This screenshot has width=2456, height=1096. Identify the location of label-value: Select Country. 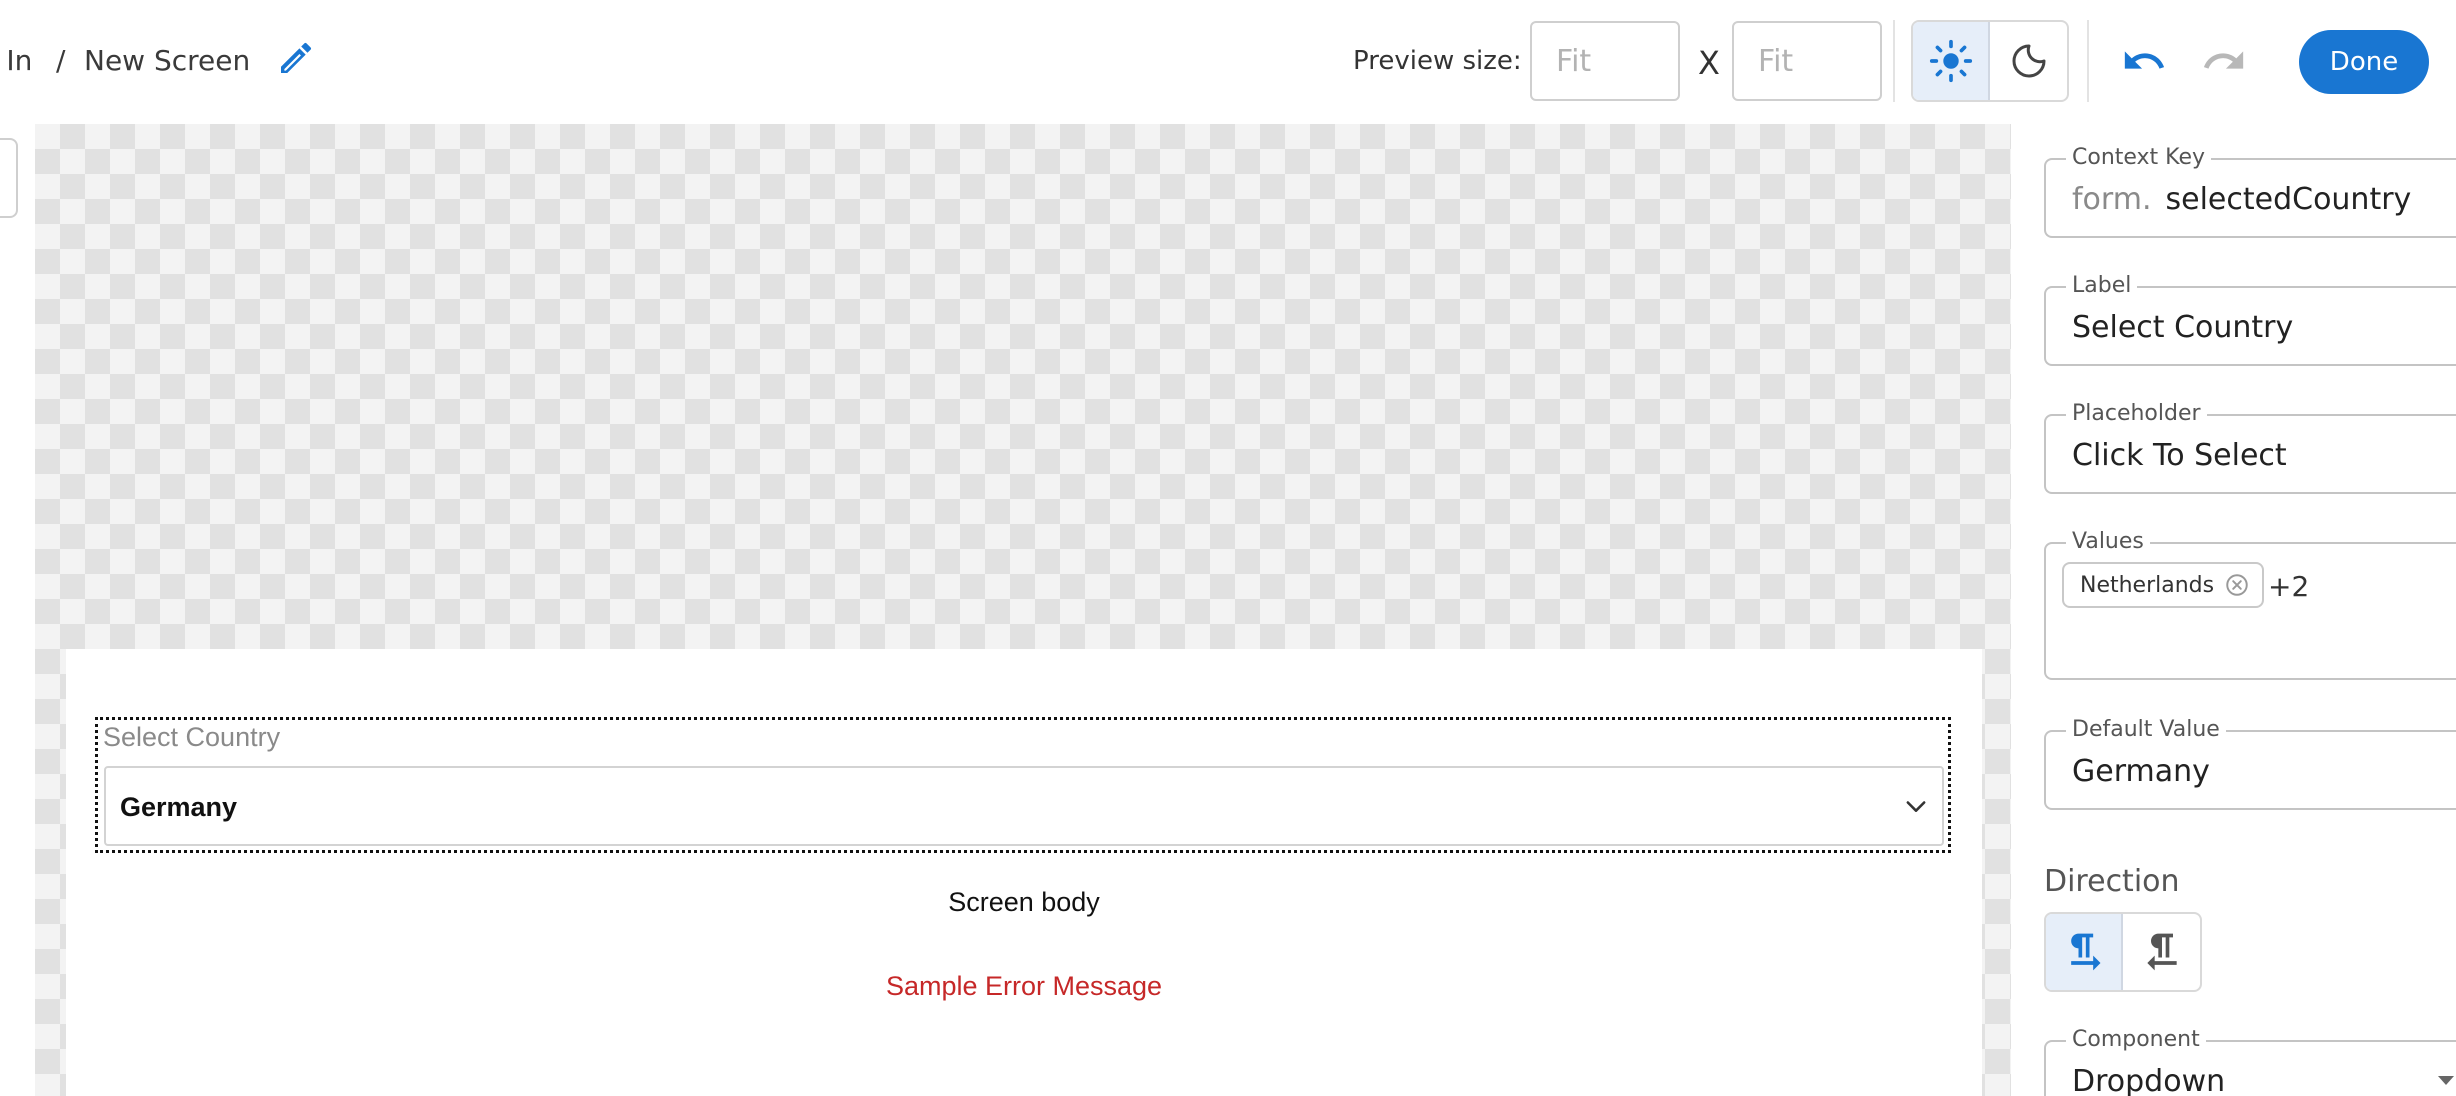
(2182, 327).